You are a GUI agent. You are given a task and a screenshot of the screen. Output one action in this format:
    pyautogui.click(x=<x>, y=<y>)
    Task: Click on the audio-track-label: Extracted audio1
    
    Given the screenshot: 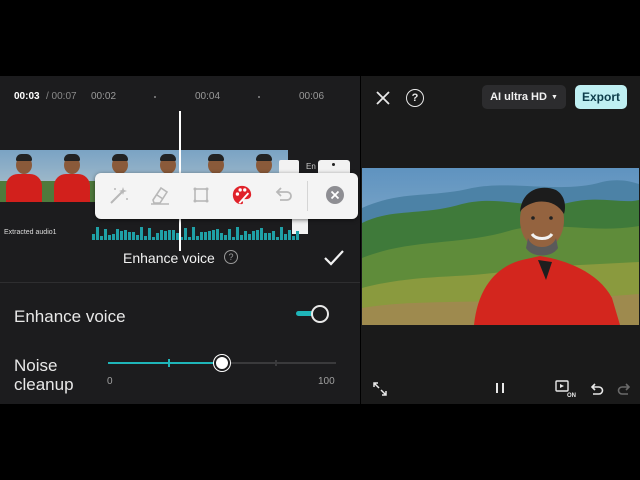 What is the action you would take?
    pyautogui.click(x=30, y=232)
    